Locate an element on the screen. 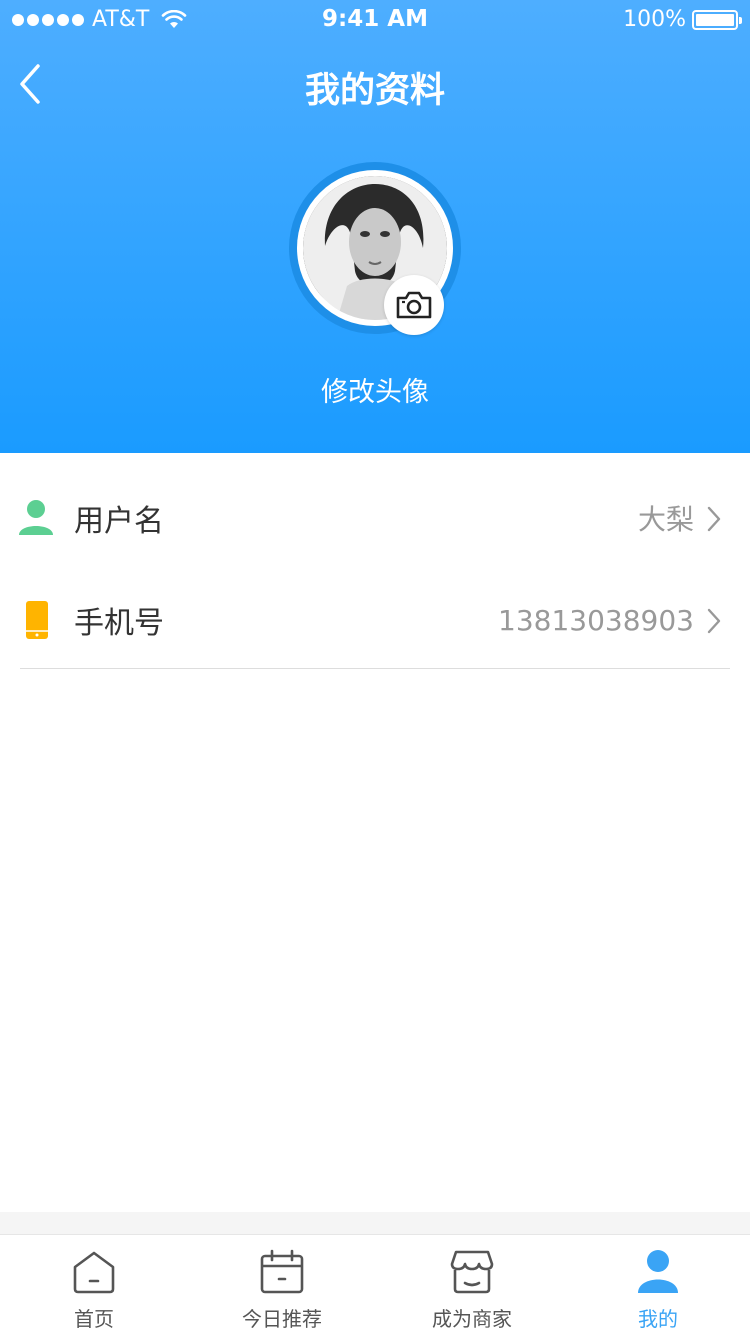 This screenshot has height=1335, width=750. username-row: 用户名 大梨 is located at coordinates (375, 518).